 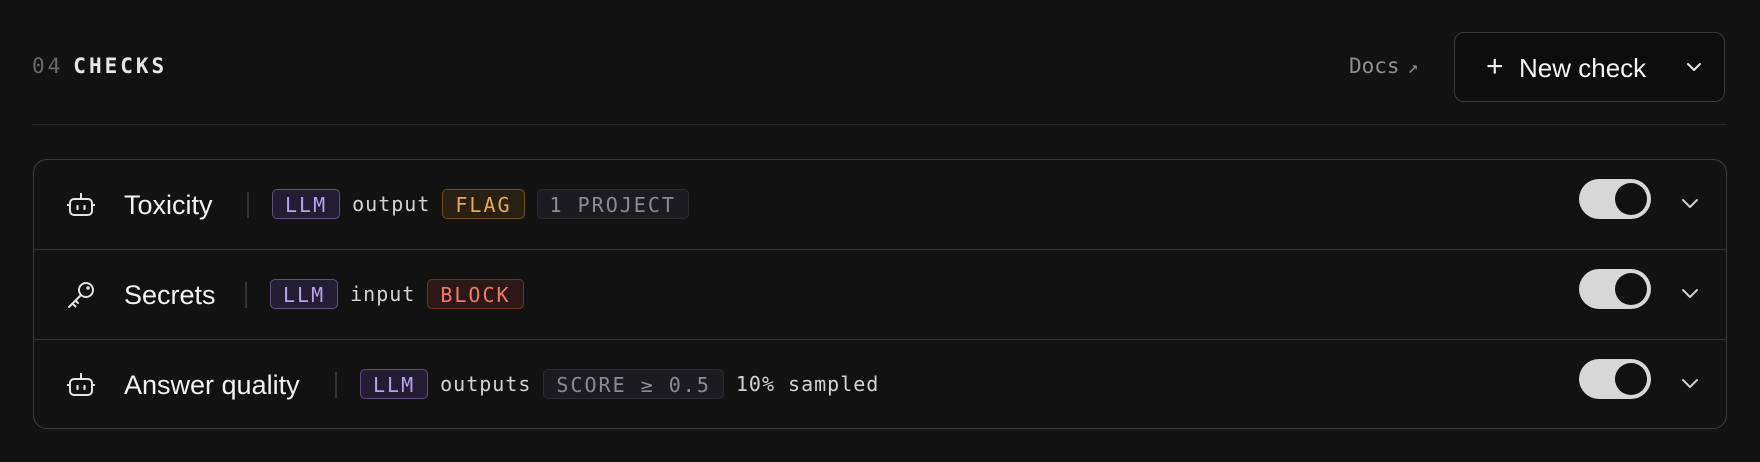 What do you see at coordinates (168, 205) in the screenshot?
I see `check-name: Toxicity` at bounding box center [168, 205].